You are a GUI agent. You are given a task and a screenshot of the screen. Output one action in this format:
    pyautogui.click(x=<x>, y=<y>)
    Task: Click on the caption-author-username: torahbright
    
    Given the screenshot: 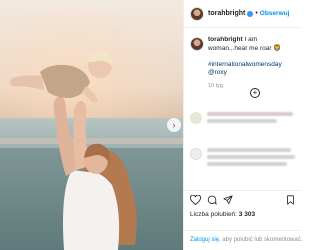 What is the action you would take?
    pyautogui.click(x=225, y=39)
    